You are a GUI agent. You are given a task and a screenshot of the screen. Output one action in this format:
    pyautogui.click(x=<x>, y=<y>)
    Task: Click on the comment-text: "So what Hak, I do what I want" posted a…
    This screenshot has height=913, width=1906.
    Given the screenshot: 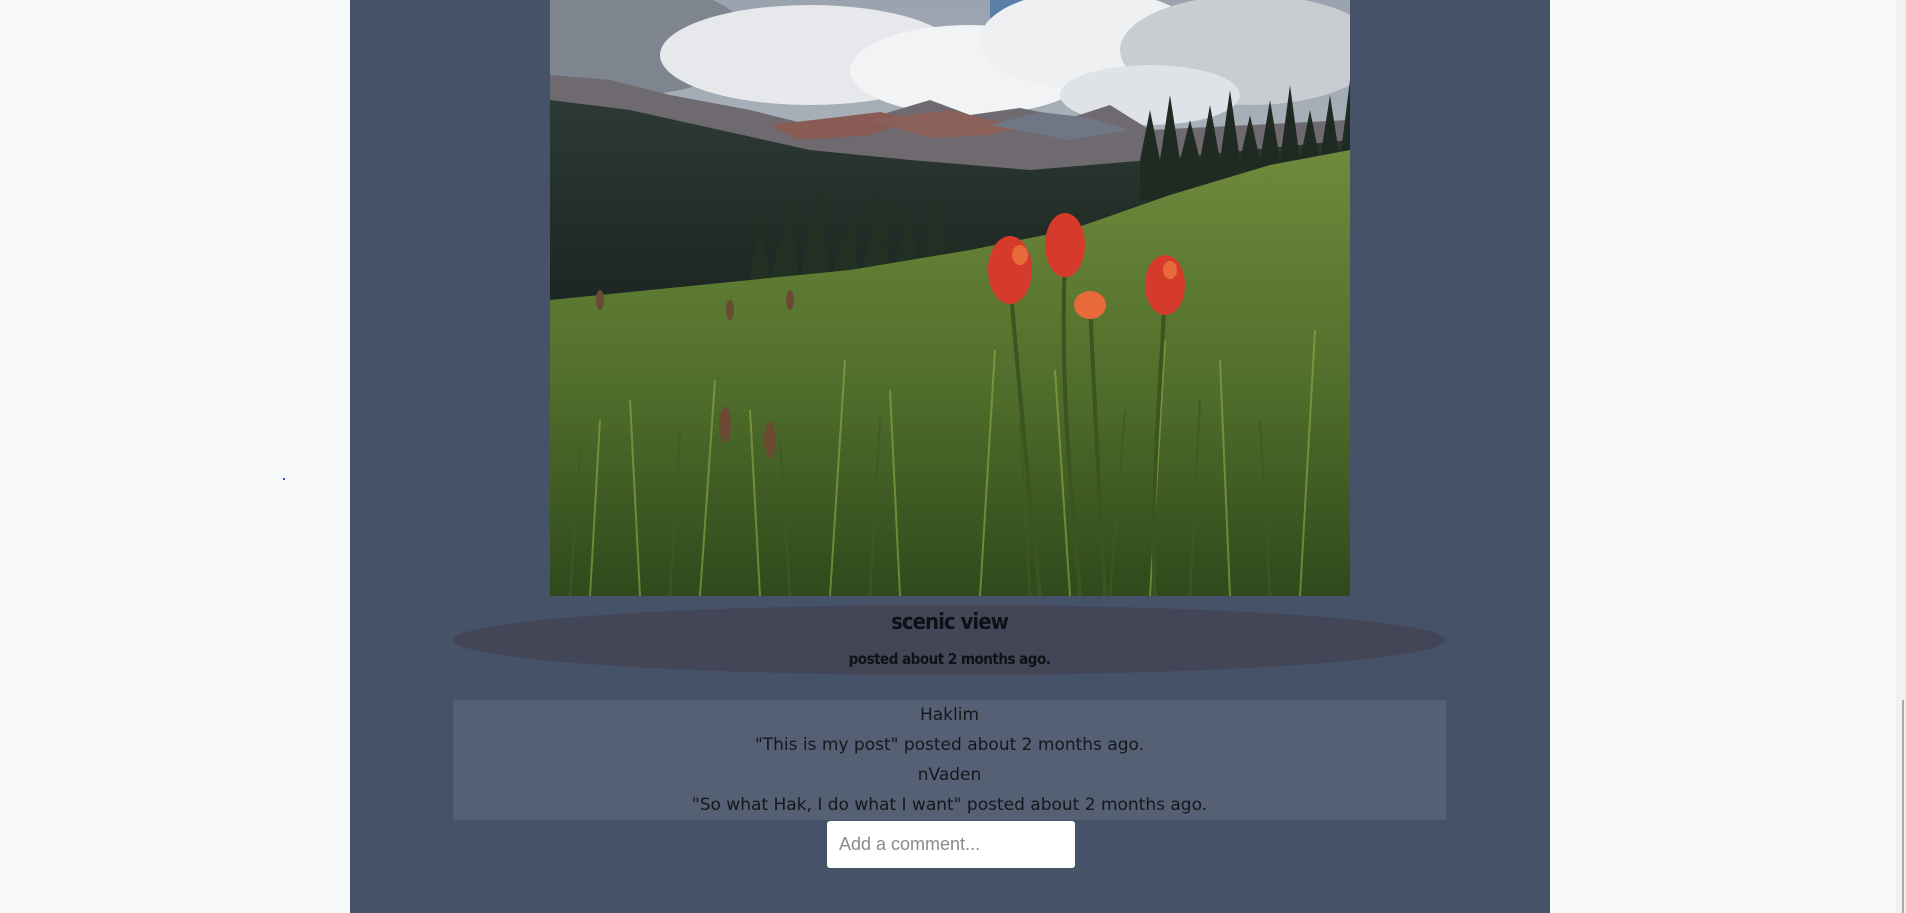 What is the action you would take?
    pyautogui.click(x=949, y=805)
    